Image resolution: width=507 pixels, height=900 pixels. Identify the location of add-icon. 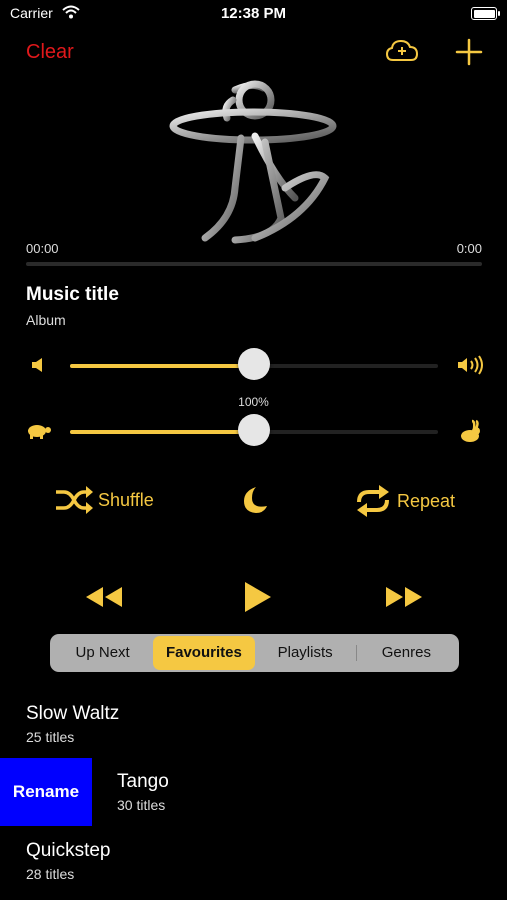
(469, 52).